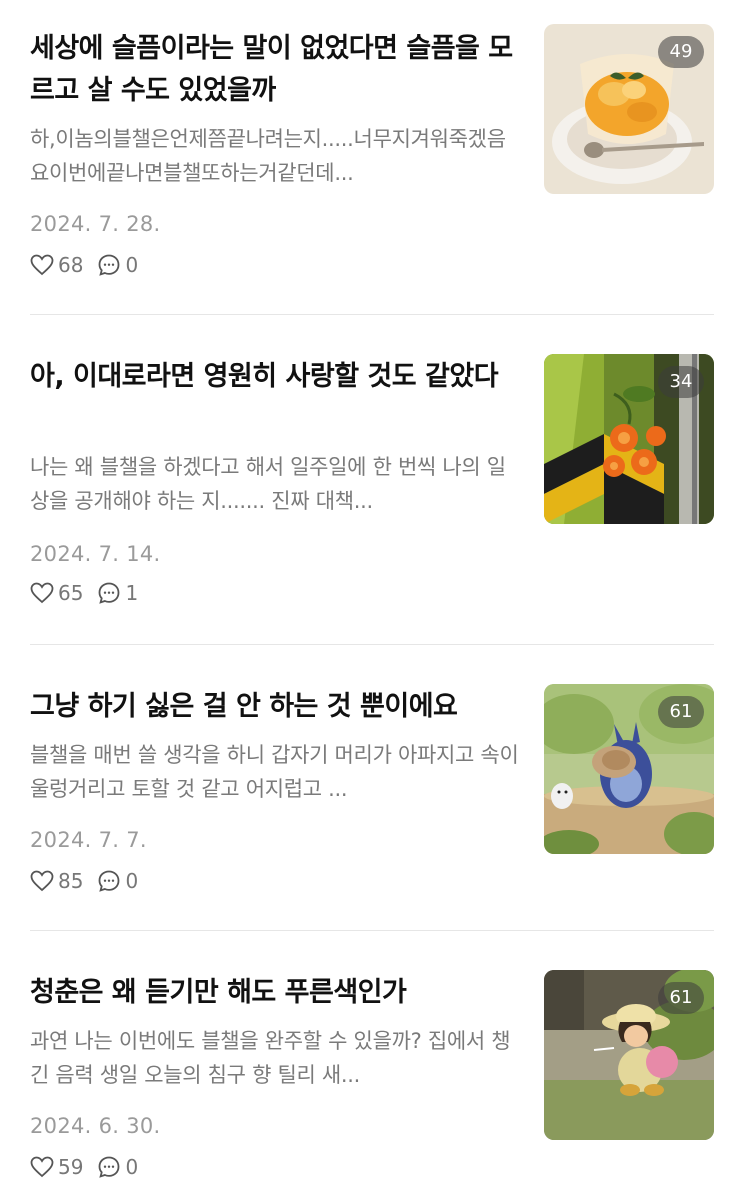  What do you see at coordinates (91, 881) in the screenshot?
I see `post-stats: 85 0` at bounding box center [91, 881].